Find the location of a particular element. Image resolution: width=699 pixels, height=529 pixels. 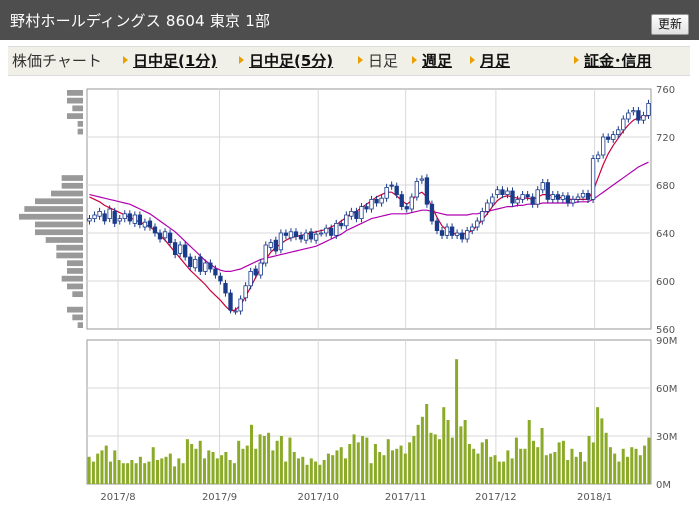

title-bar: 野村ホールディングス 8604 東京 1部 更新 is located at coordinates (349, 20).